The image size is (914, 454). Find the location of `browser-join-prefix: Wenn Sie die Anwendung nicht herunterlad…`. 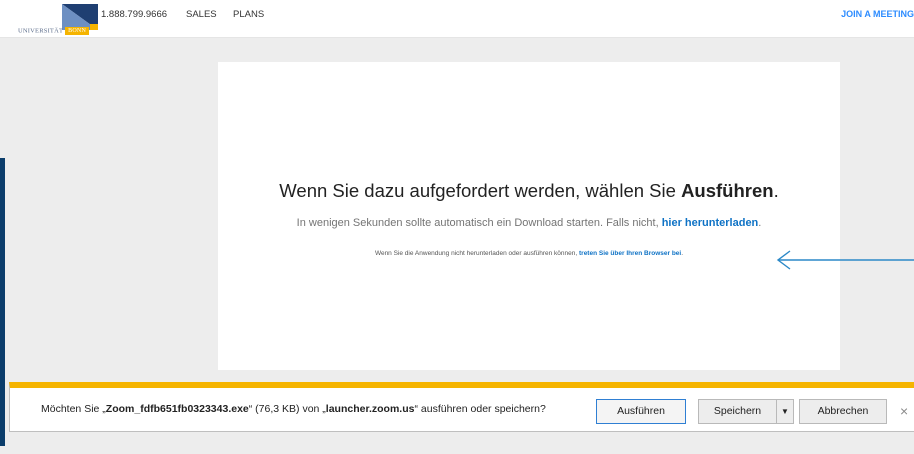

browser-join-prefix: Wenn Sie die Anwendung nicht herunterlad… is located at coordinates (476, 253).